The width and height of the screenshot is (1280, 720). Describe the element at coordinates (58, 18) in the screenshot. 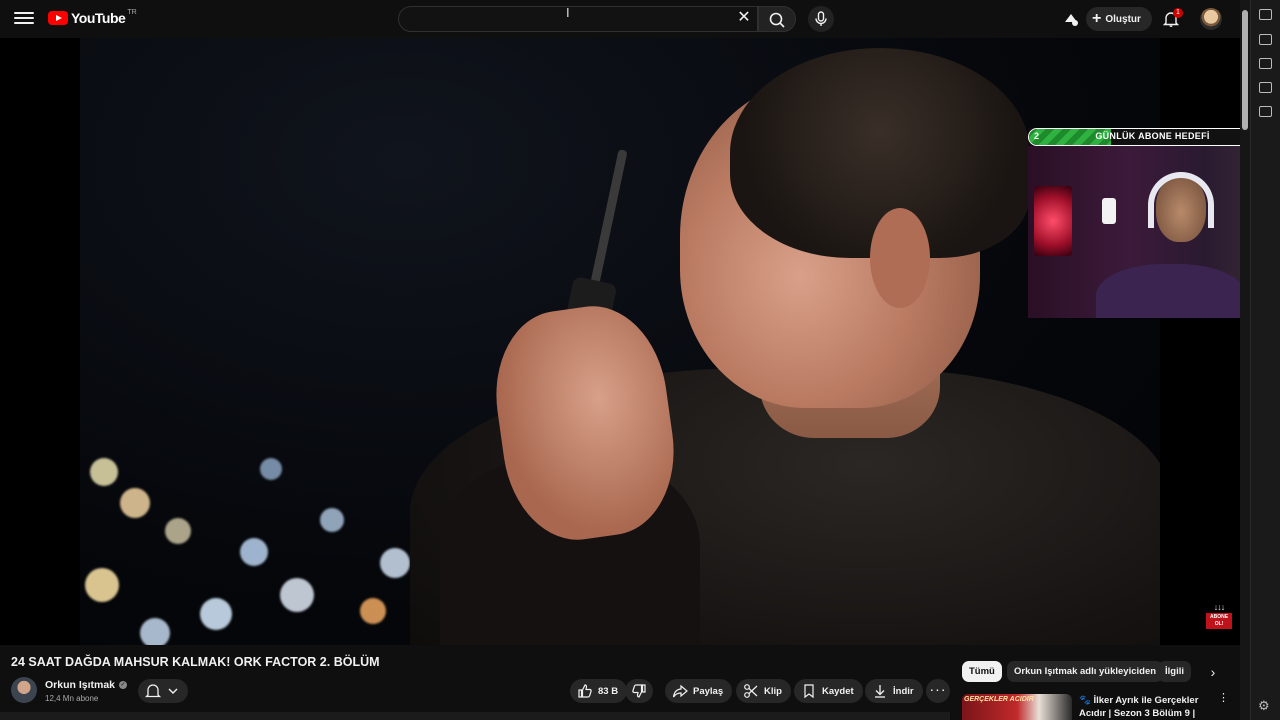

I see `play-logo-icon` at that location.